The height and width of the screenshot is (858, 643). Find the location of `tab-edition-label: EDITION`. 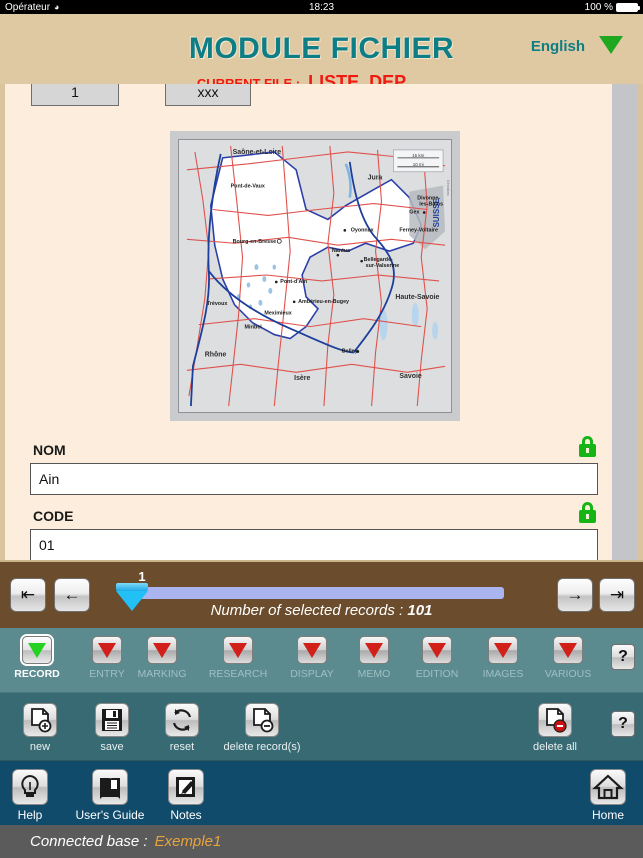

tab-edition-label: EDITION is located at coordinates (437, 674).